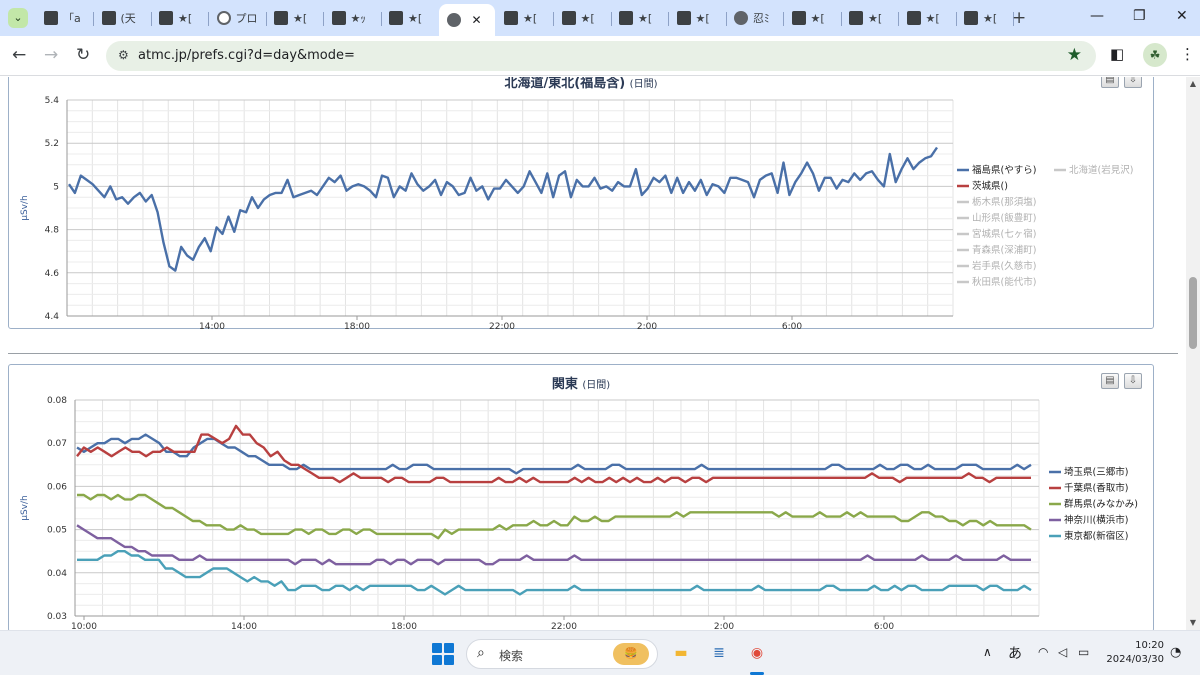 The image size is (1200, 675). I want to click on chrome-icon: ◉, so click(757, 653).